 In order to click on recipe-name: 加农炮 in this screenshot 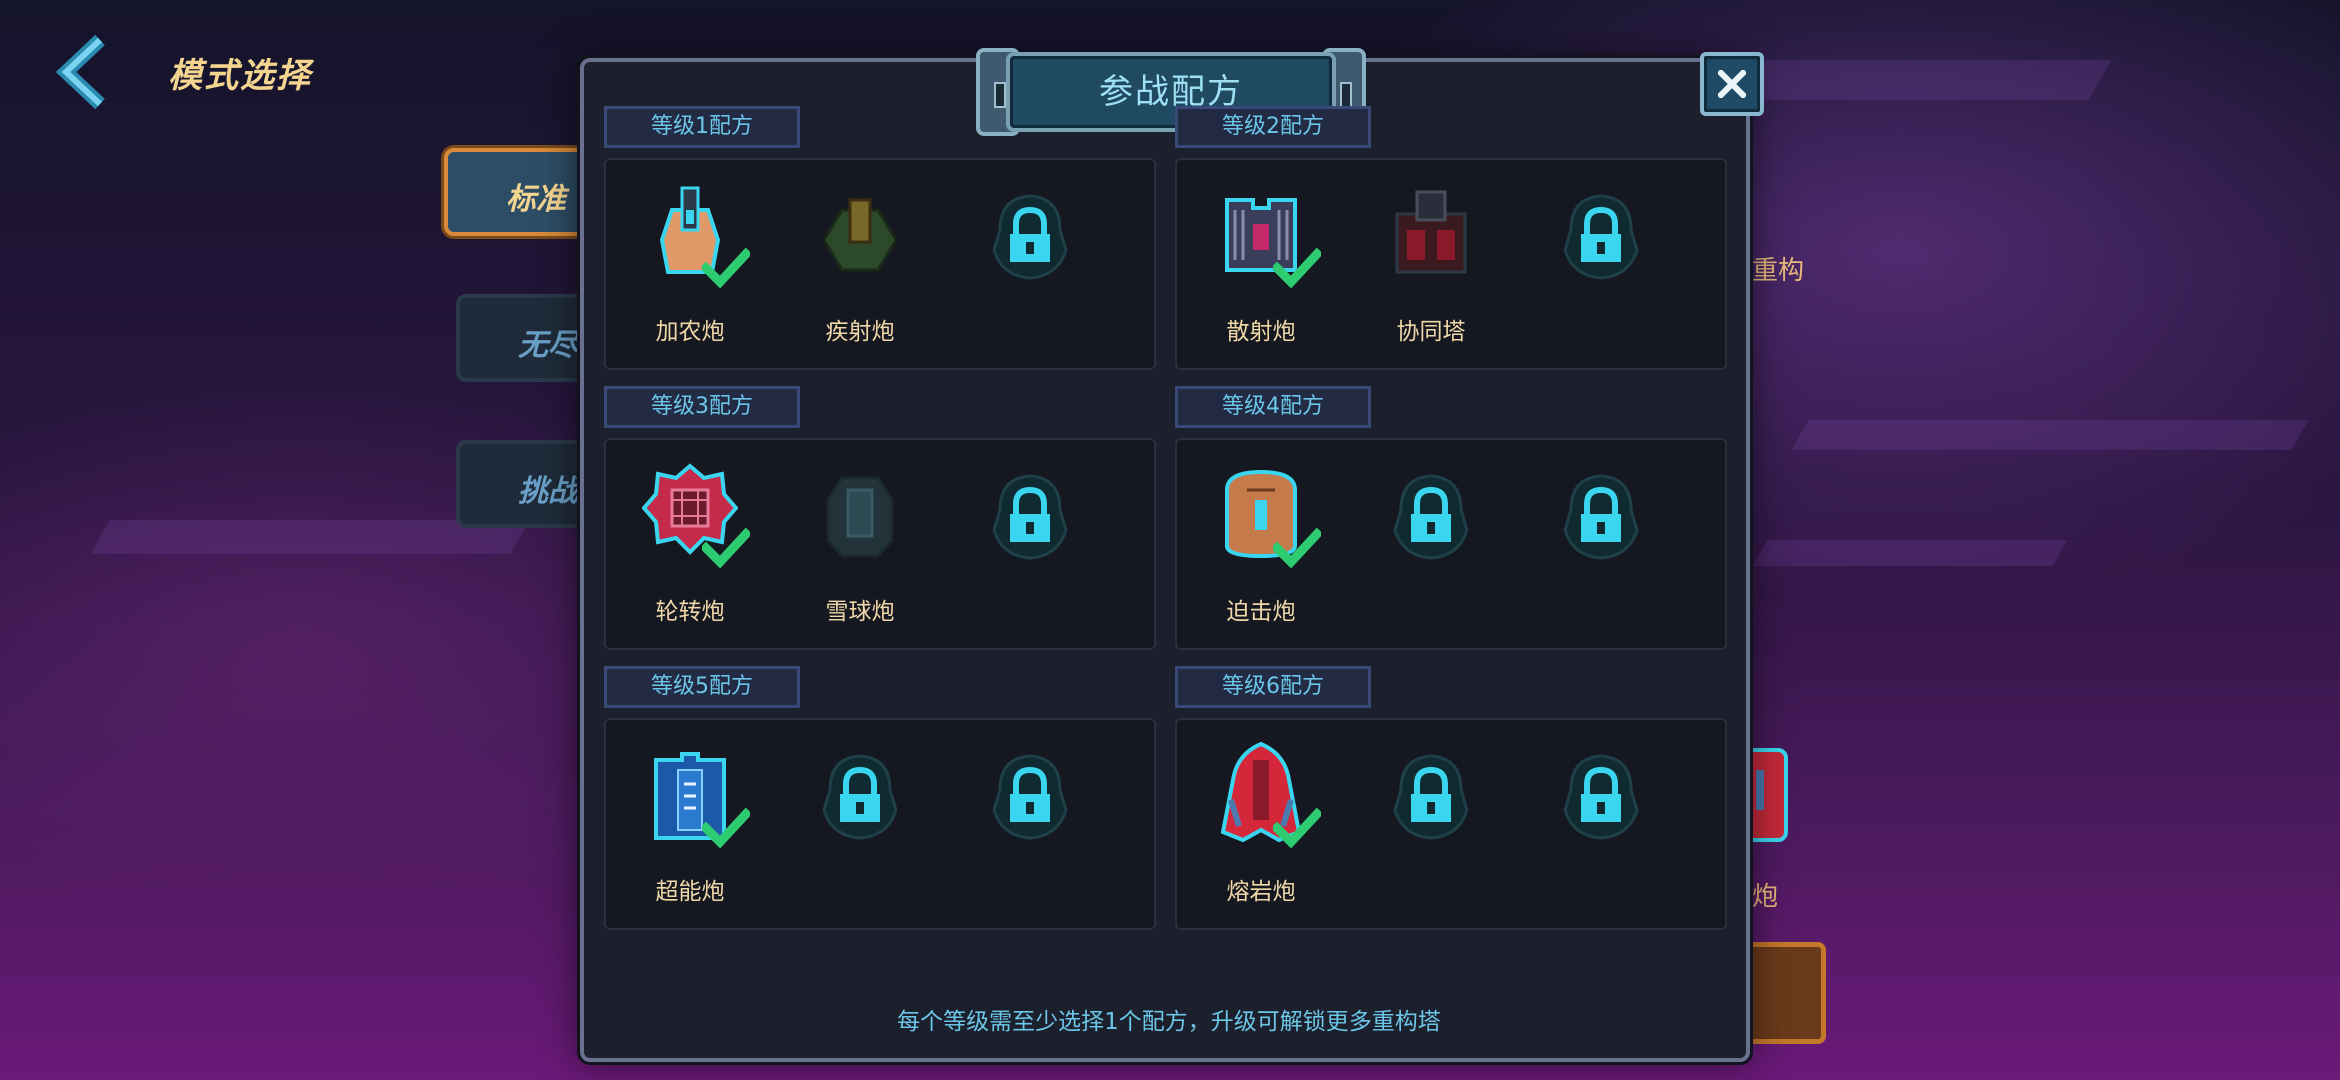, I will do `click(690, 332)`.